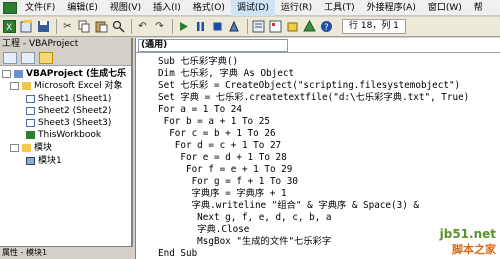 This screenshot has height=259, width=500. Describe the element at coordinates (65, 44) in the screenshot. I see `project-explorer-title: 工程 - VBAProject` at that location.